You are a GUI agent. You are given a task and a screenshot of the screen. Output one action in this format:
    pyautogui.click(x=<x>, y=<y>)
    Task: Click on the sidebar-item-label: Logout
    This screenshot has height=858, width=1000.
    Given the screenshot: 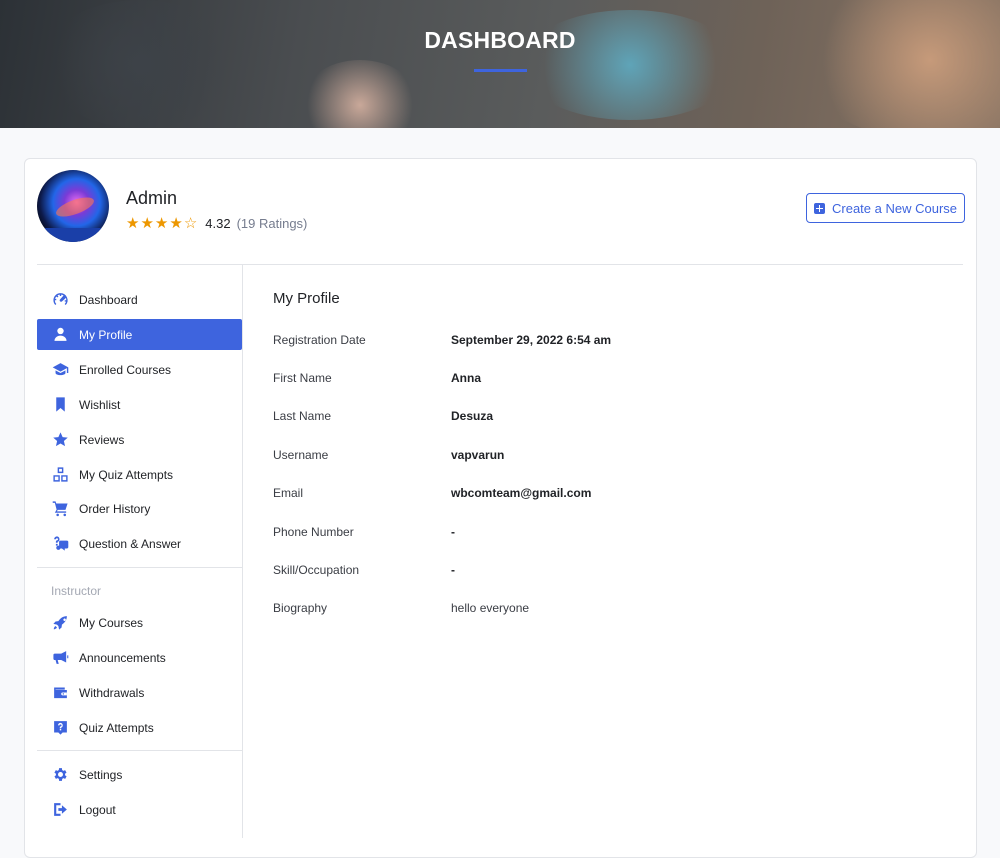 What is the action you would take?
    pyautogui.click(x=97, y=809)
    